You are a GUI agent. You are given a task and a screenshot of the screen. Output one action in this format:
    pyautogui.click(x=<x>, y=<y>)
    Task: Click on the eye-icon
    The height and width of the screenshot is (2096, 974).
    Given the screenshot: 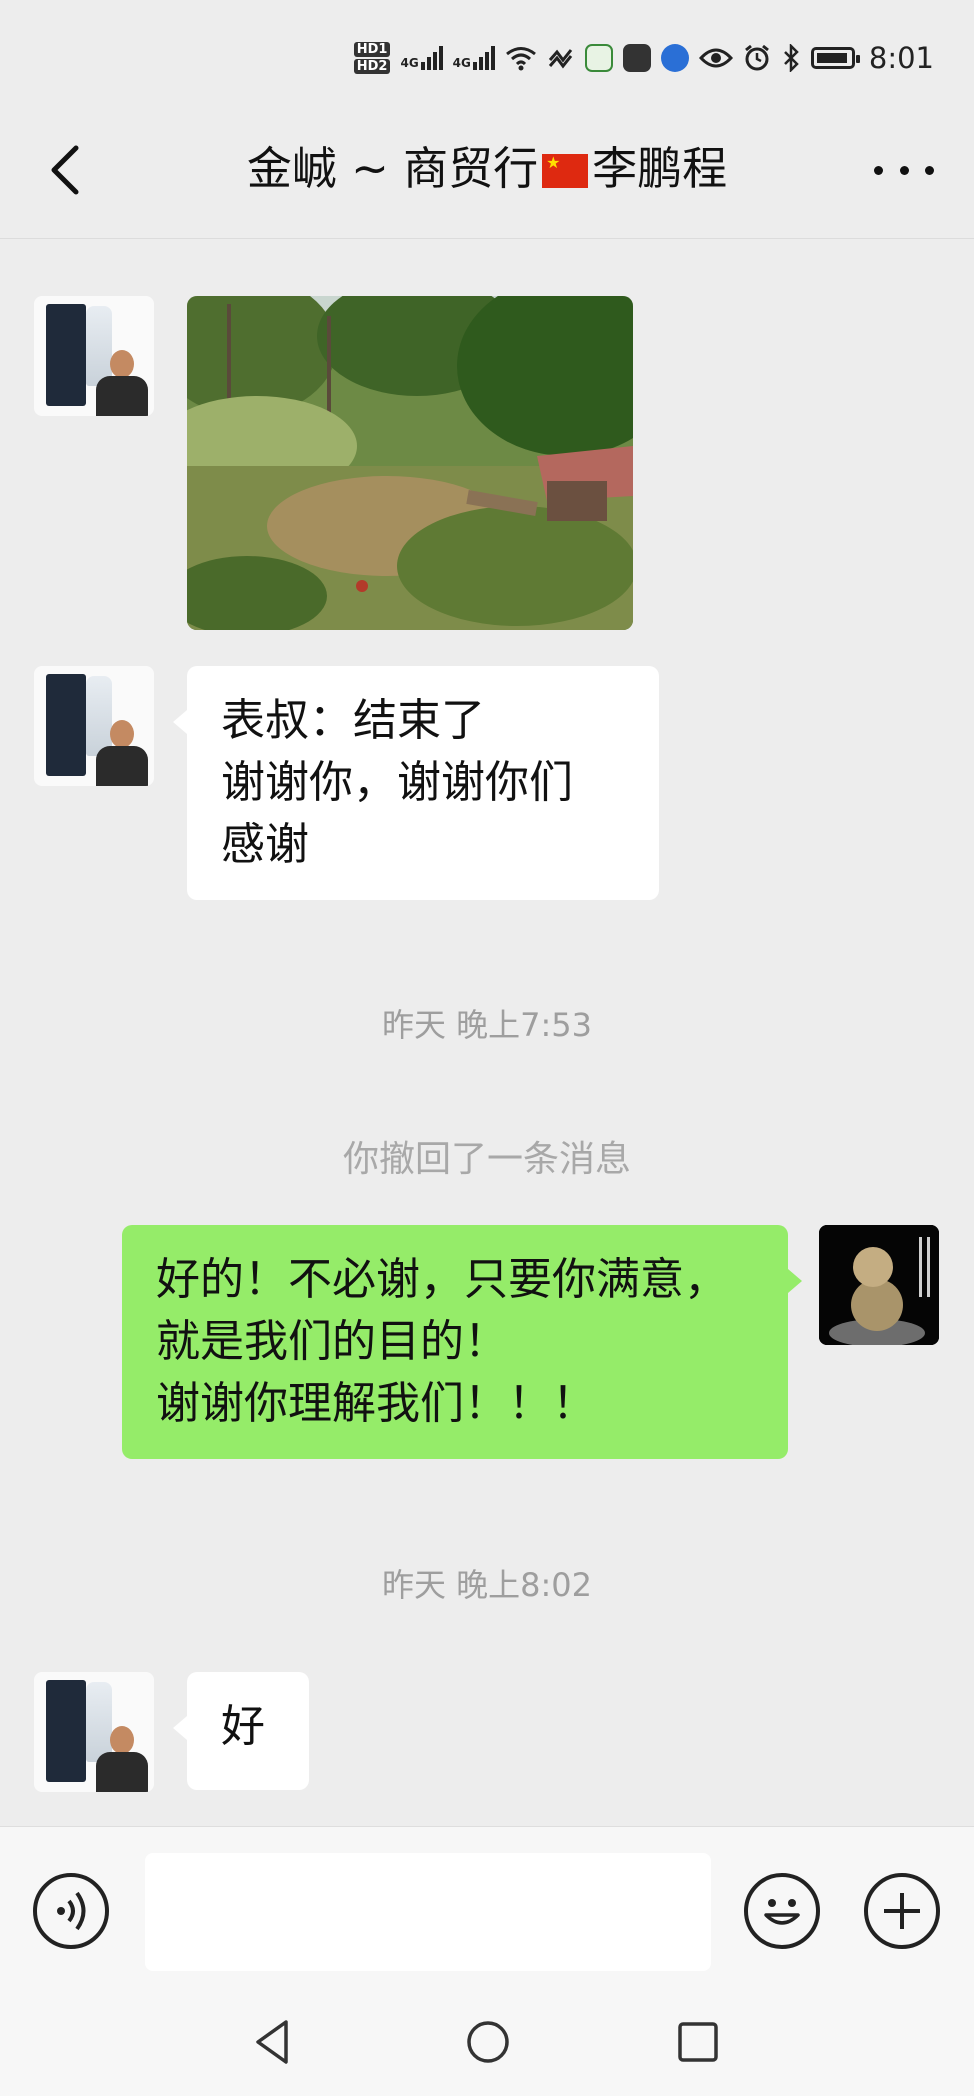 What is the action you would take?
    pyautogui.click(x=715, y=58)
    